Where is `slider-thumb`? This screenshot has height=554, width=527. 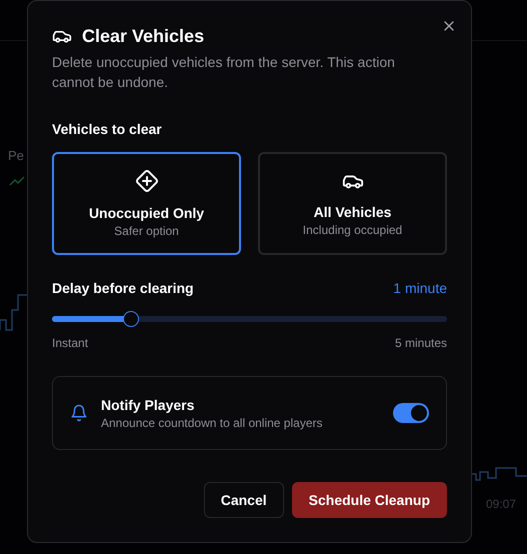 slider-thumb is located at coordinates (131, 319).